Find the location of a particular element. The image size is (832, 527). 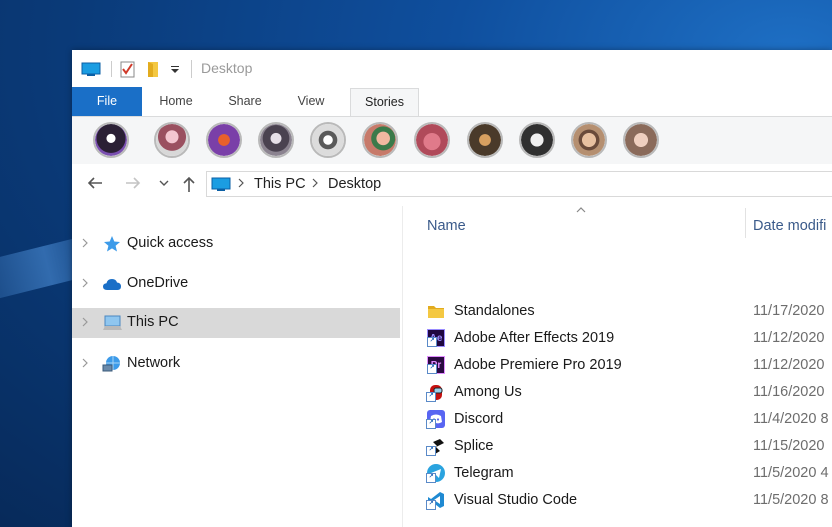

telegram-icon: ↗ is located at coordinates (435, 473).